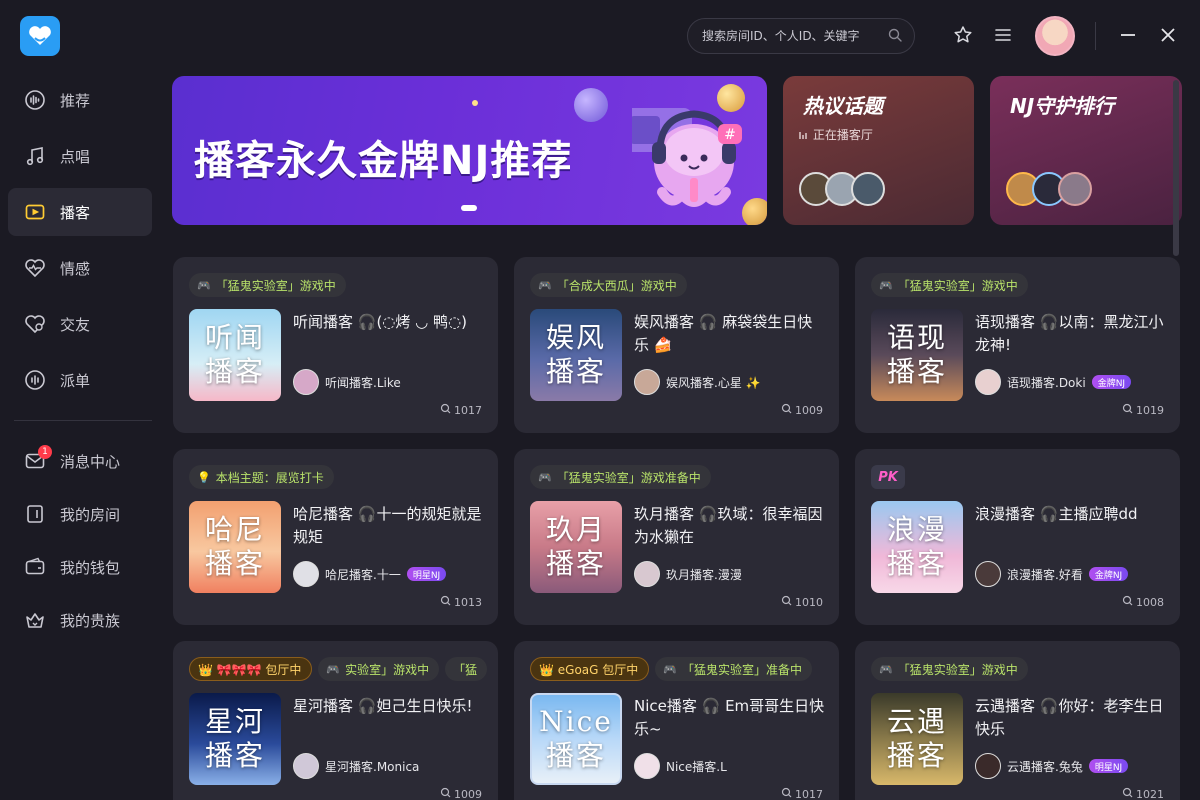  What do you see at coordinates (379, 669) in the screenshot?
I see `room-tag: 🎮 实验室」游戏中` at bounding box center [379, 669].